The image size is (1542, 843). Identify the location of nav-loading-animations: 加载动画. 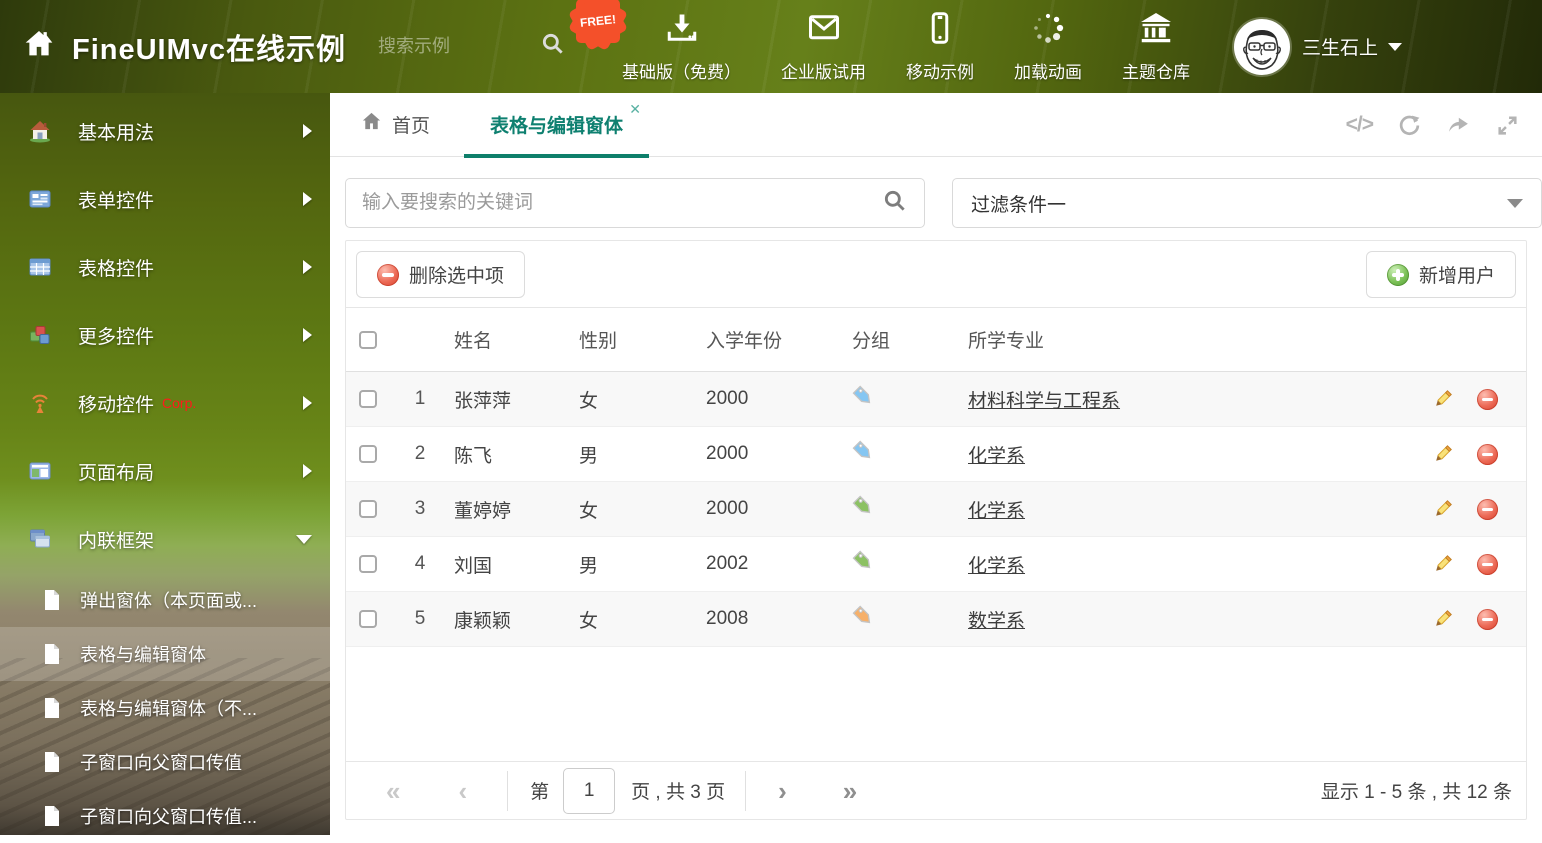
(1048, 46).